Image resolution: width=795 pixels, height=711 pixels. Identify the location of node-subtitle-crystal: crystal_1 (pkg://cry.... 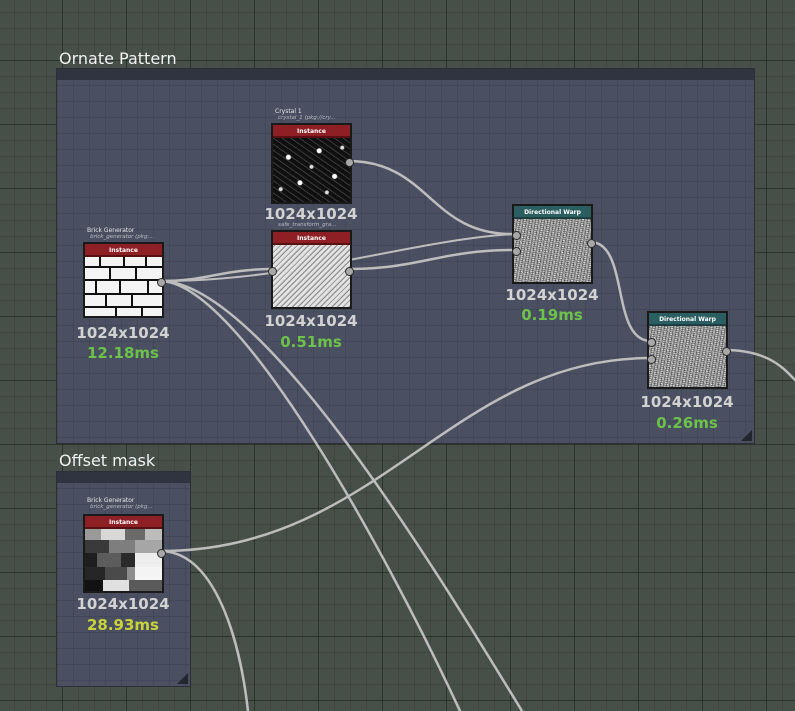
(307, 118).